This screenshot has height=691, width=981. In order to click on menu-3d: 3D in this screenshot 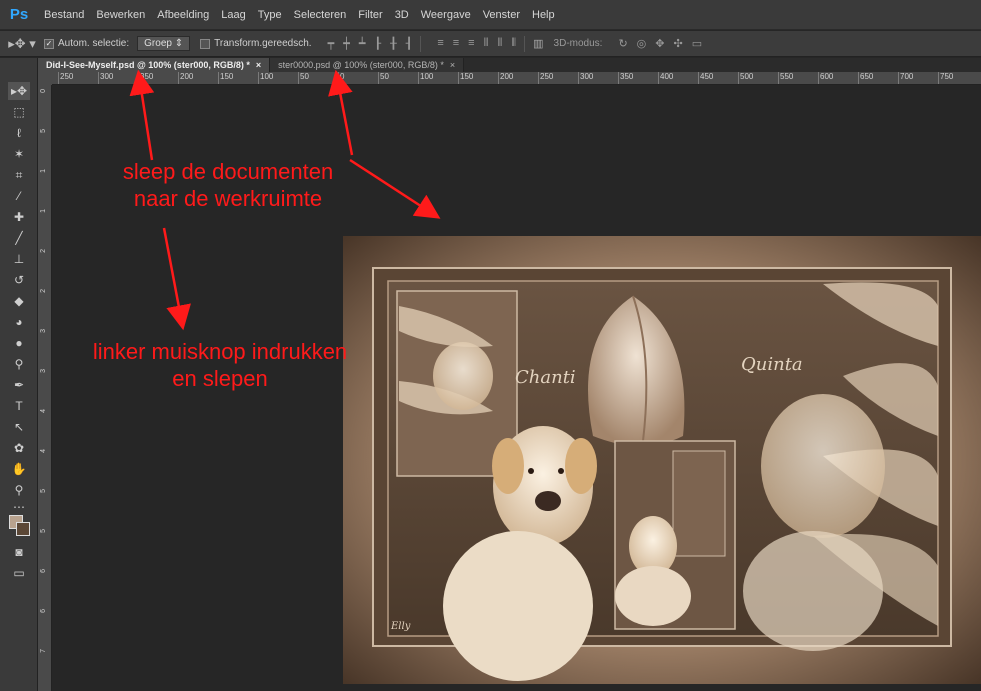, I will do `click(402, 15)`.